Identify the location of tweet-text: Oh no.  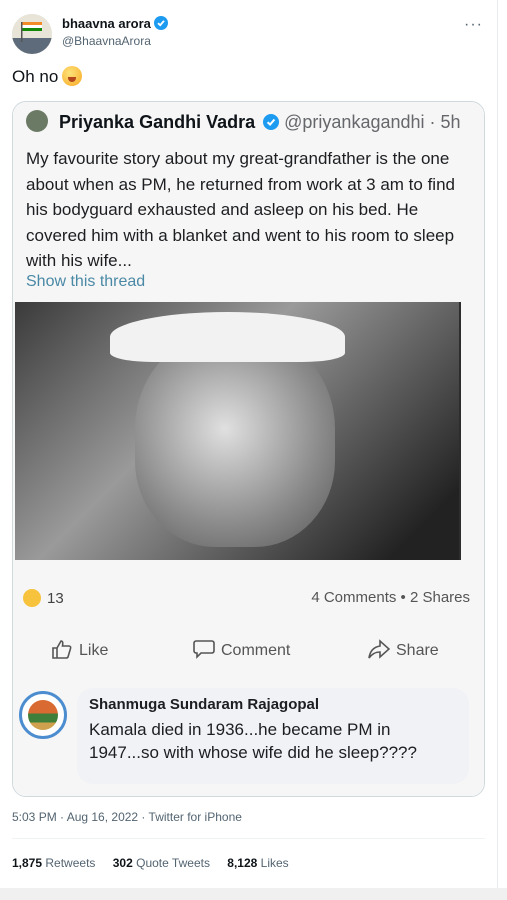
(35, 76).